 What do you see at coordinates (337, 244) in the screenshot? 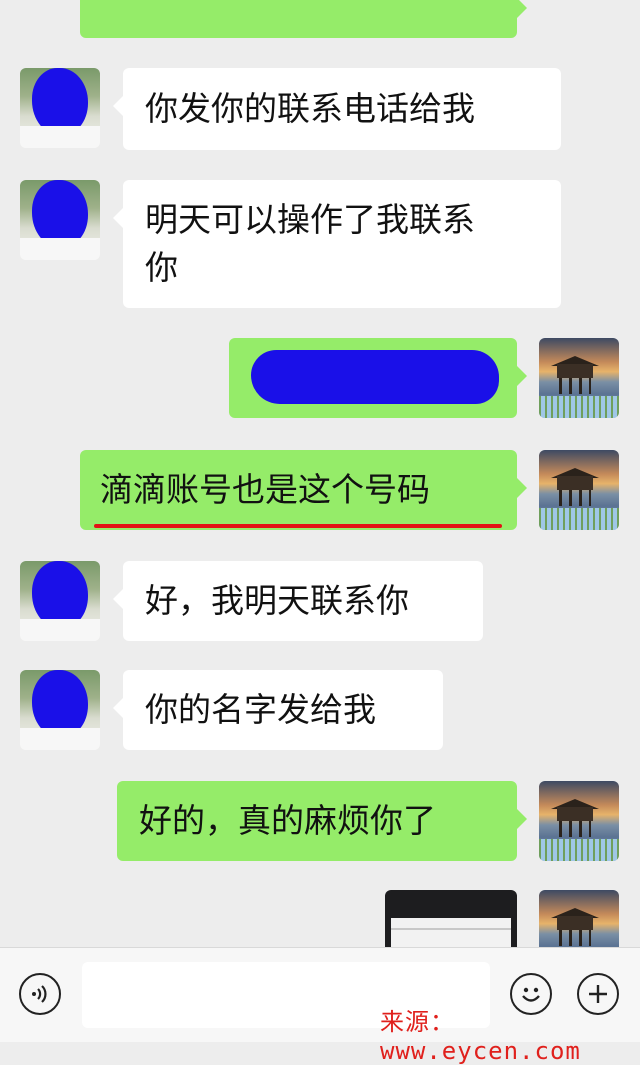
I see `message-bubble: 明天可以操作了我联系 你` at bounding box center [337, 244].